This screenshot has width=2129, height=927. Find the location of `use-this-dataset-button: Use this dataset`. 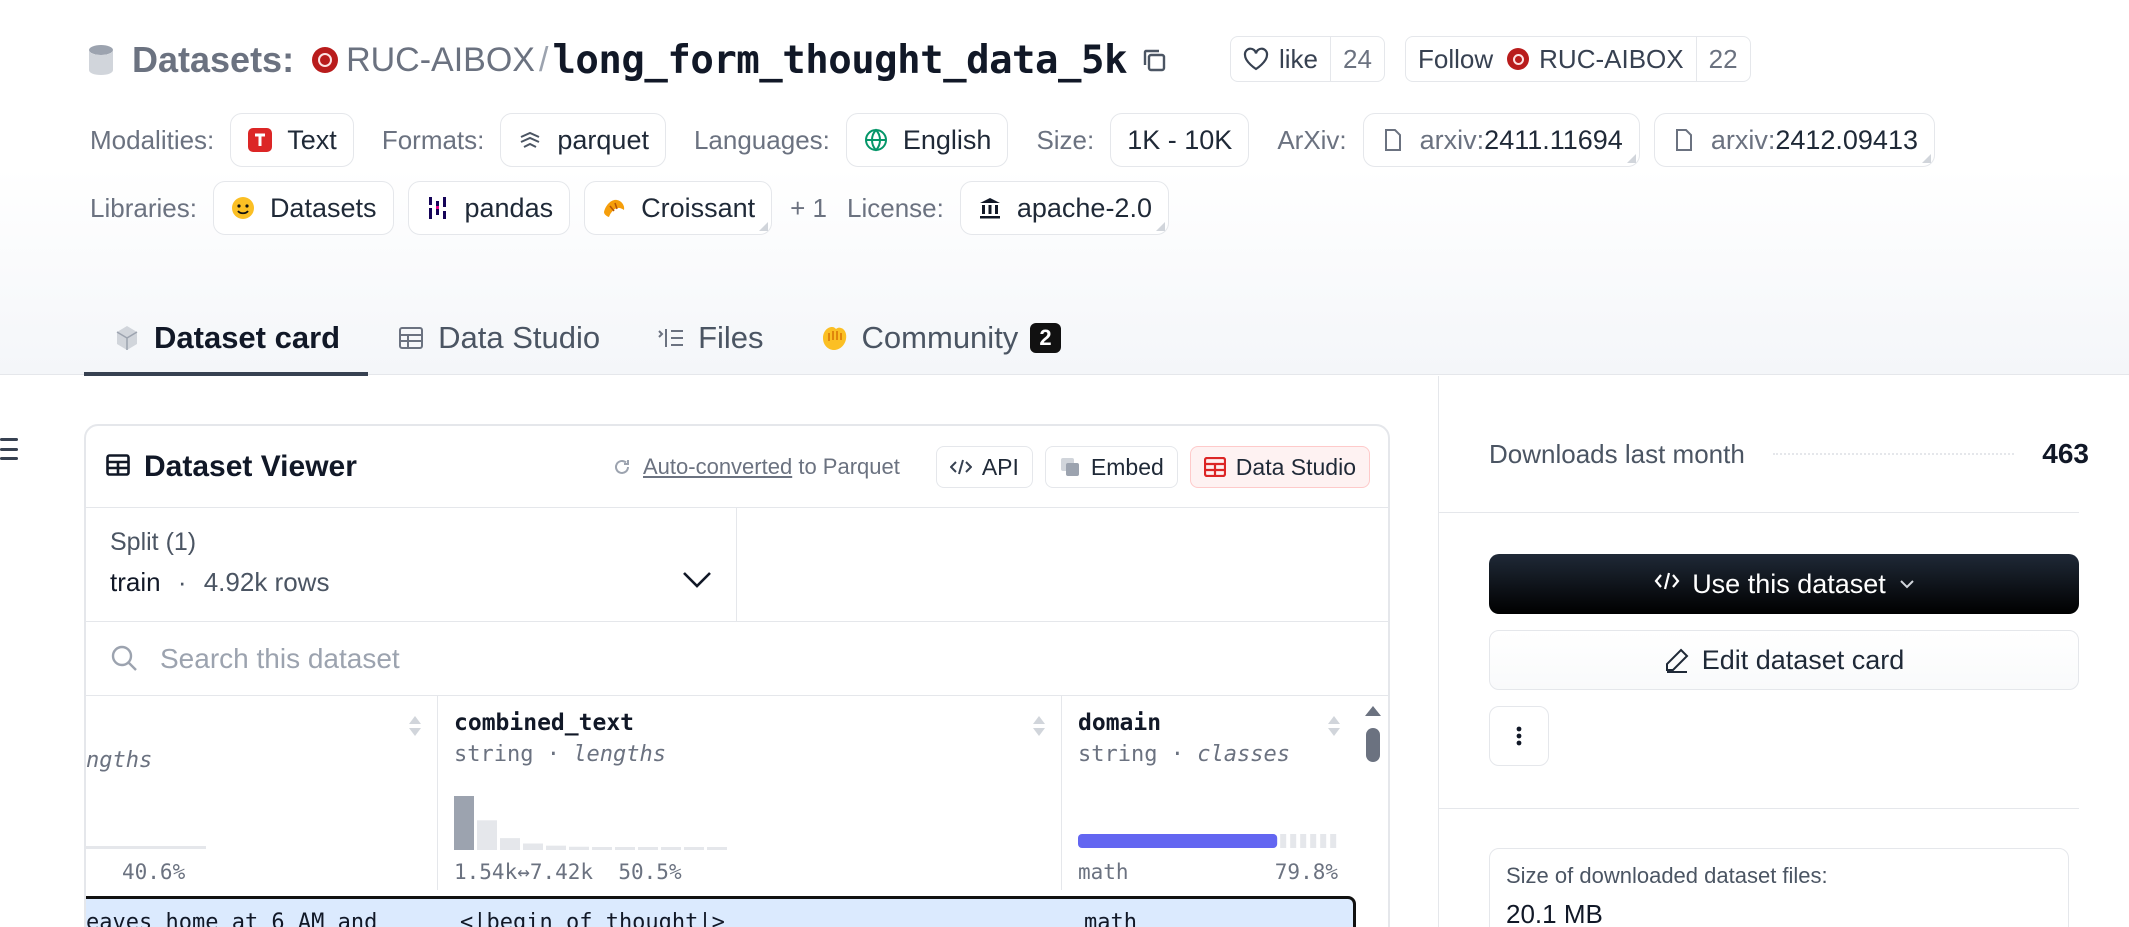

use-this-dataset-button: Use this dataset is located at coordinates (1784, 584).